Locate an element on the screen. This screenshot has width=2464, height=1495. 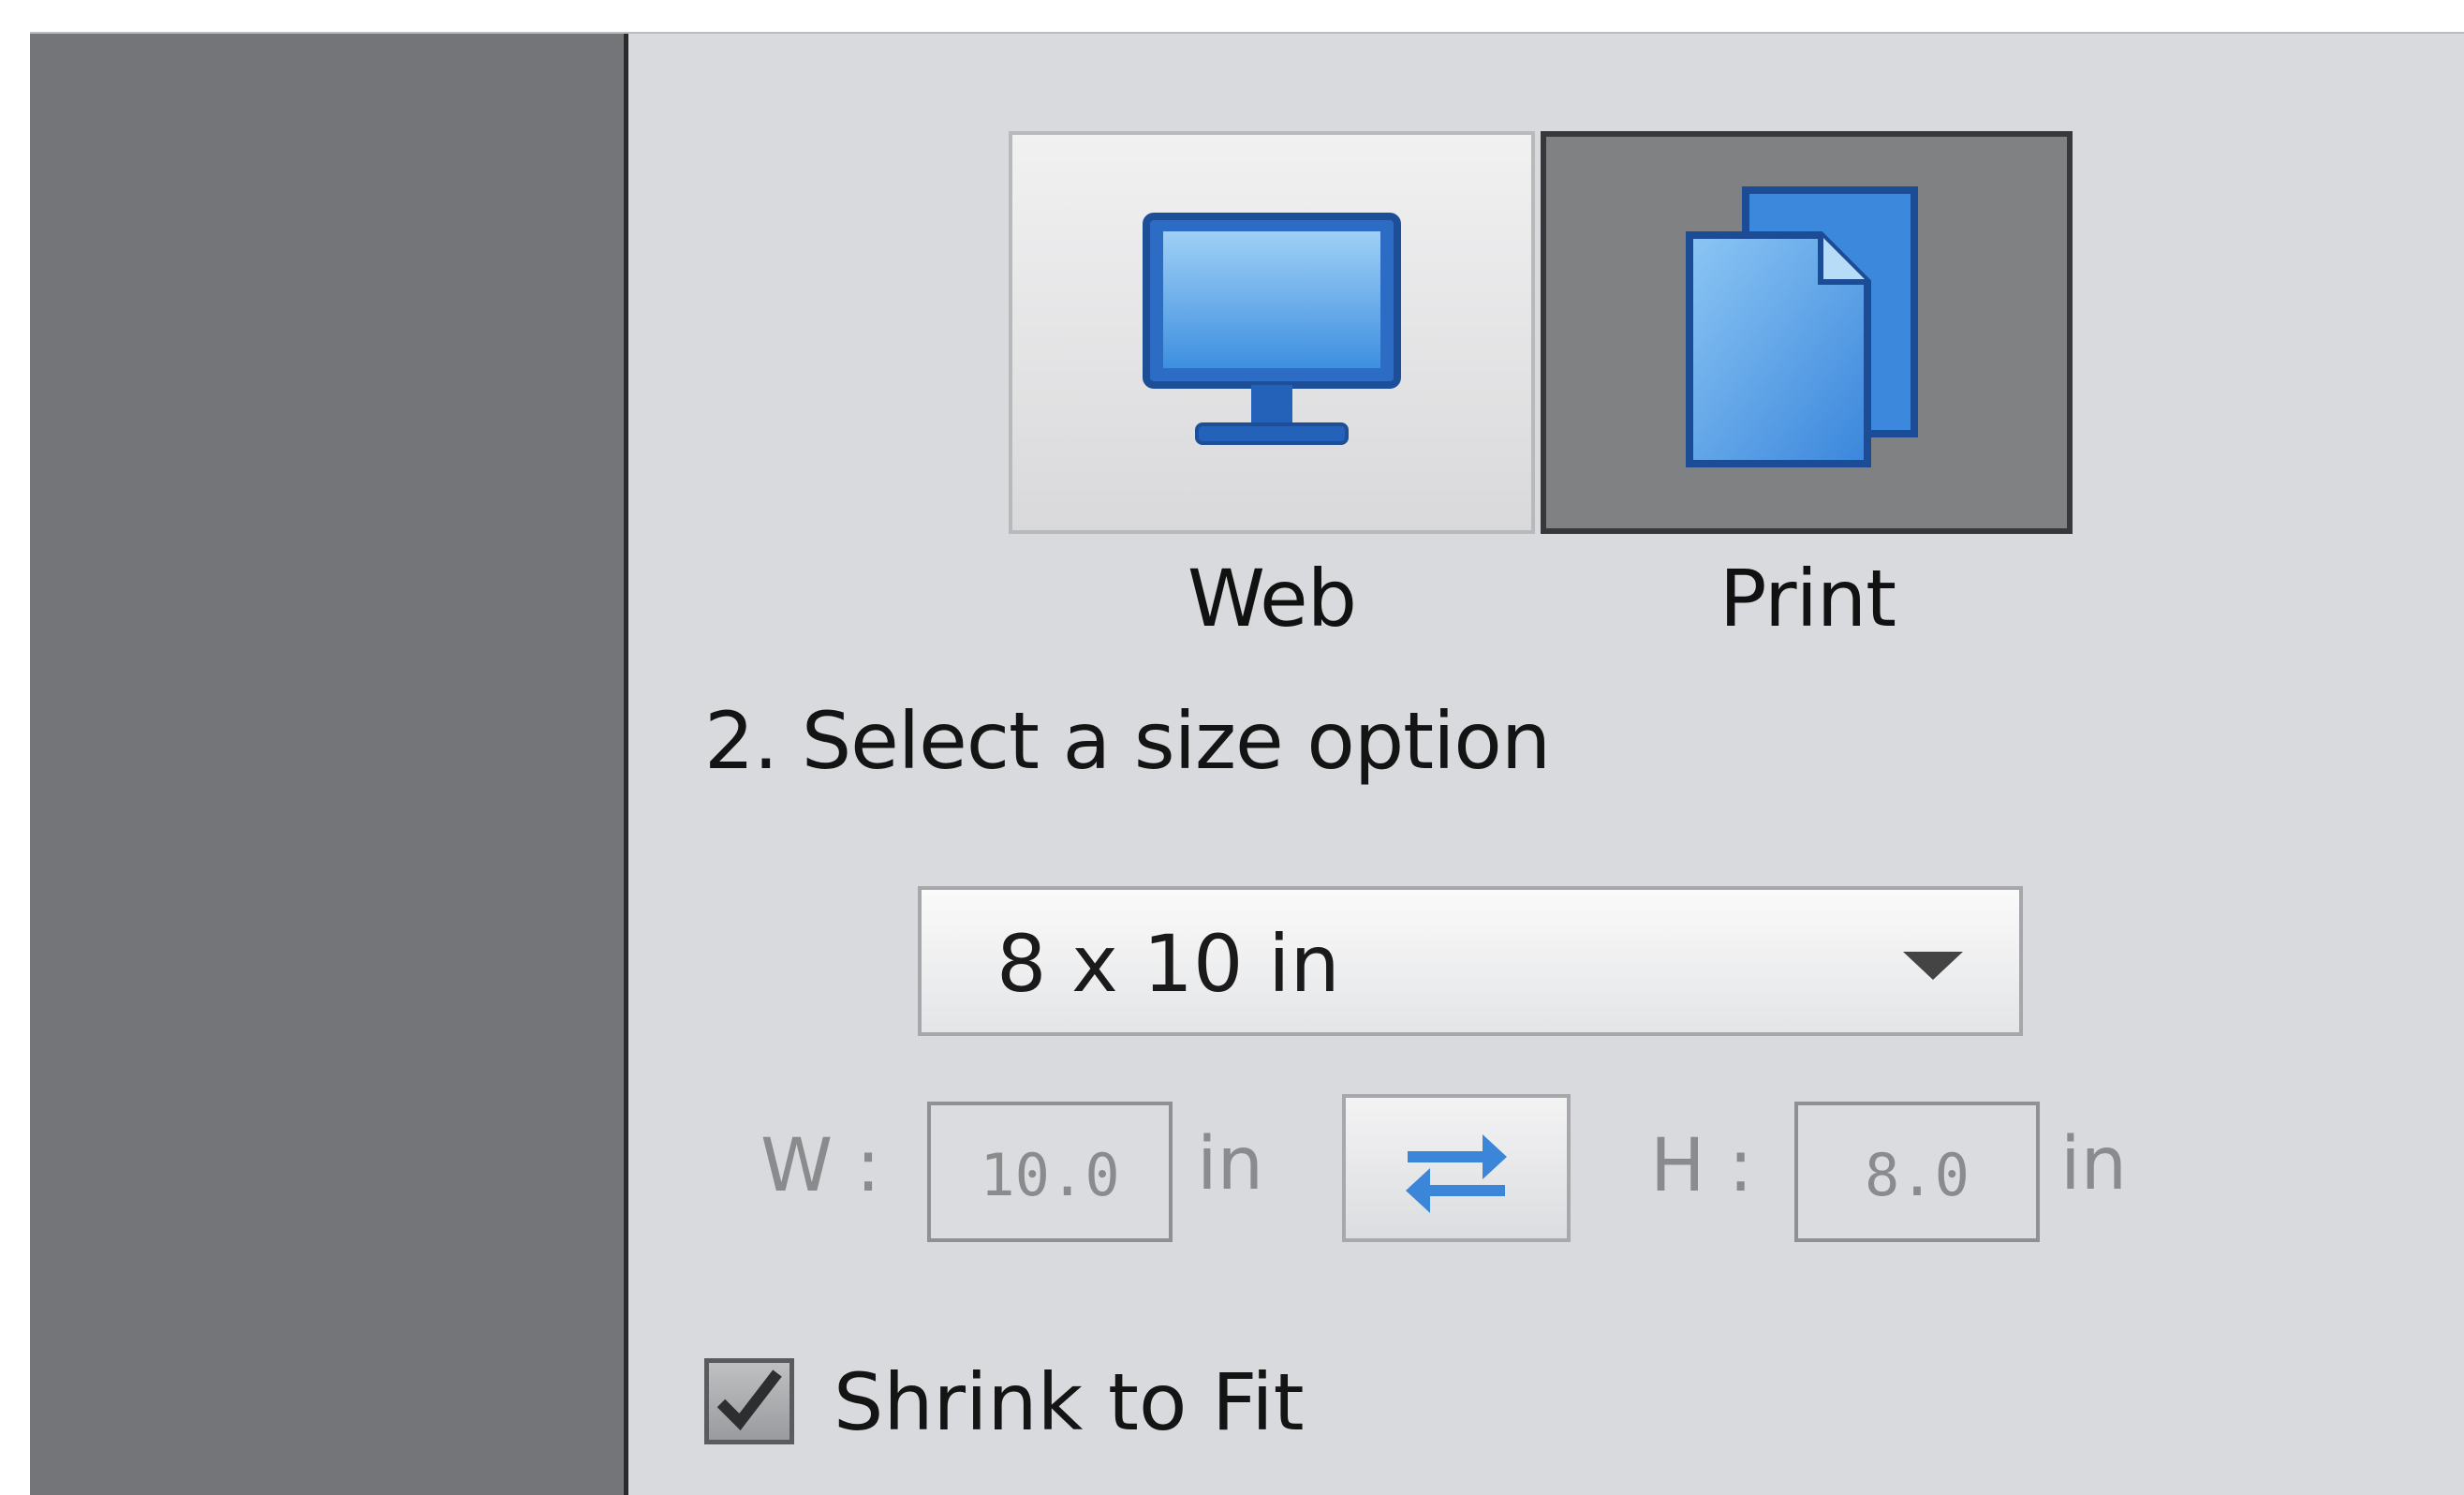
print-mode-button is located at coordinates (1807, 332).